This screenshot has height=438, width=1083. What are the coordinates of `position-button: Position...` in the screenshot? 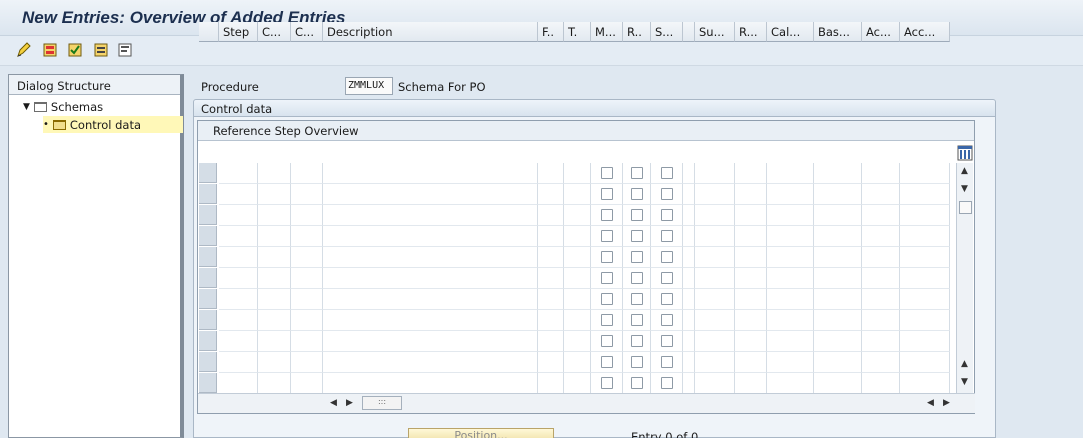 It's located at (481, 433).